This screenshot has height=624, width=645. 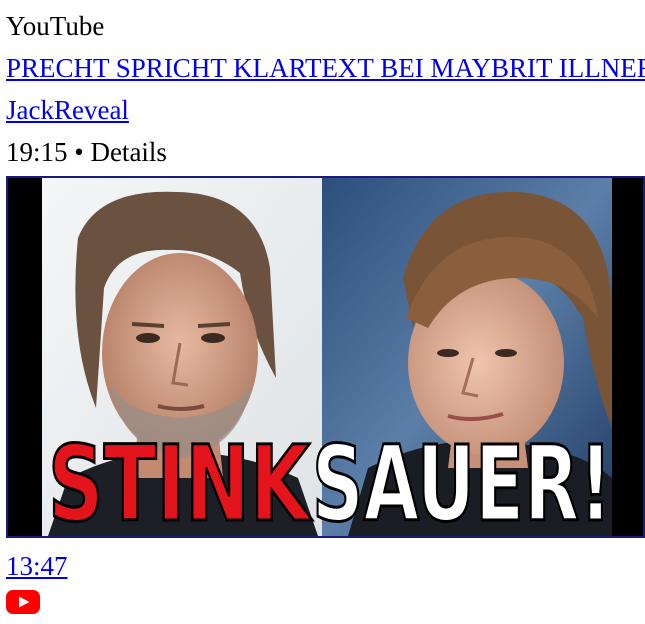 I want to click on channel-row: JackReveal, so click(x=325, y=111).